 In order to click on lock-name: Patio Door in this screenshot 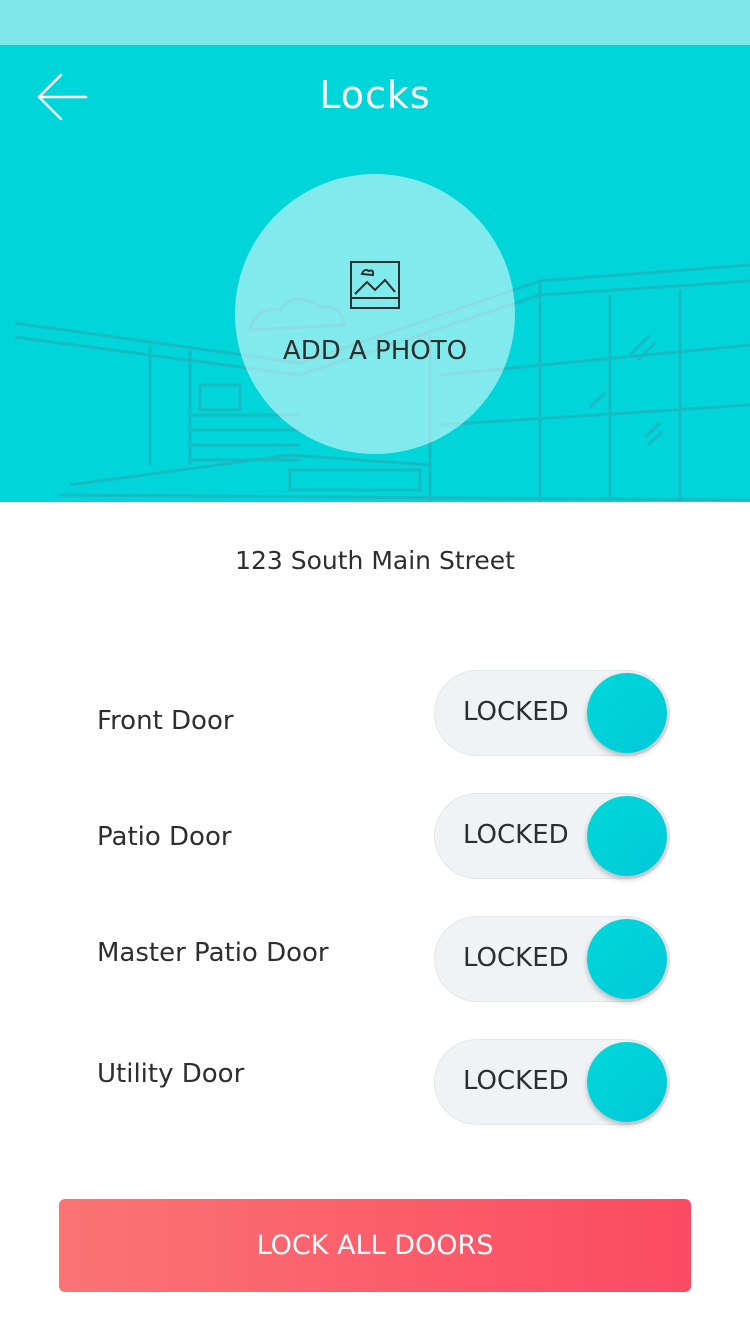, I will do `click(164, 837)`.